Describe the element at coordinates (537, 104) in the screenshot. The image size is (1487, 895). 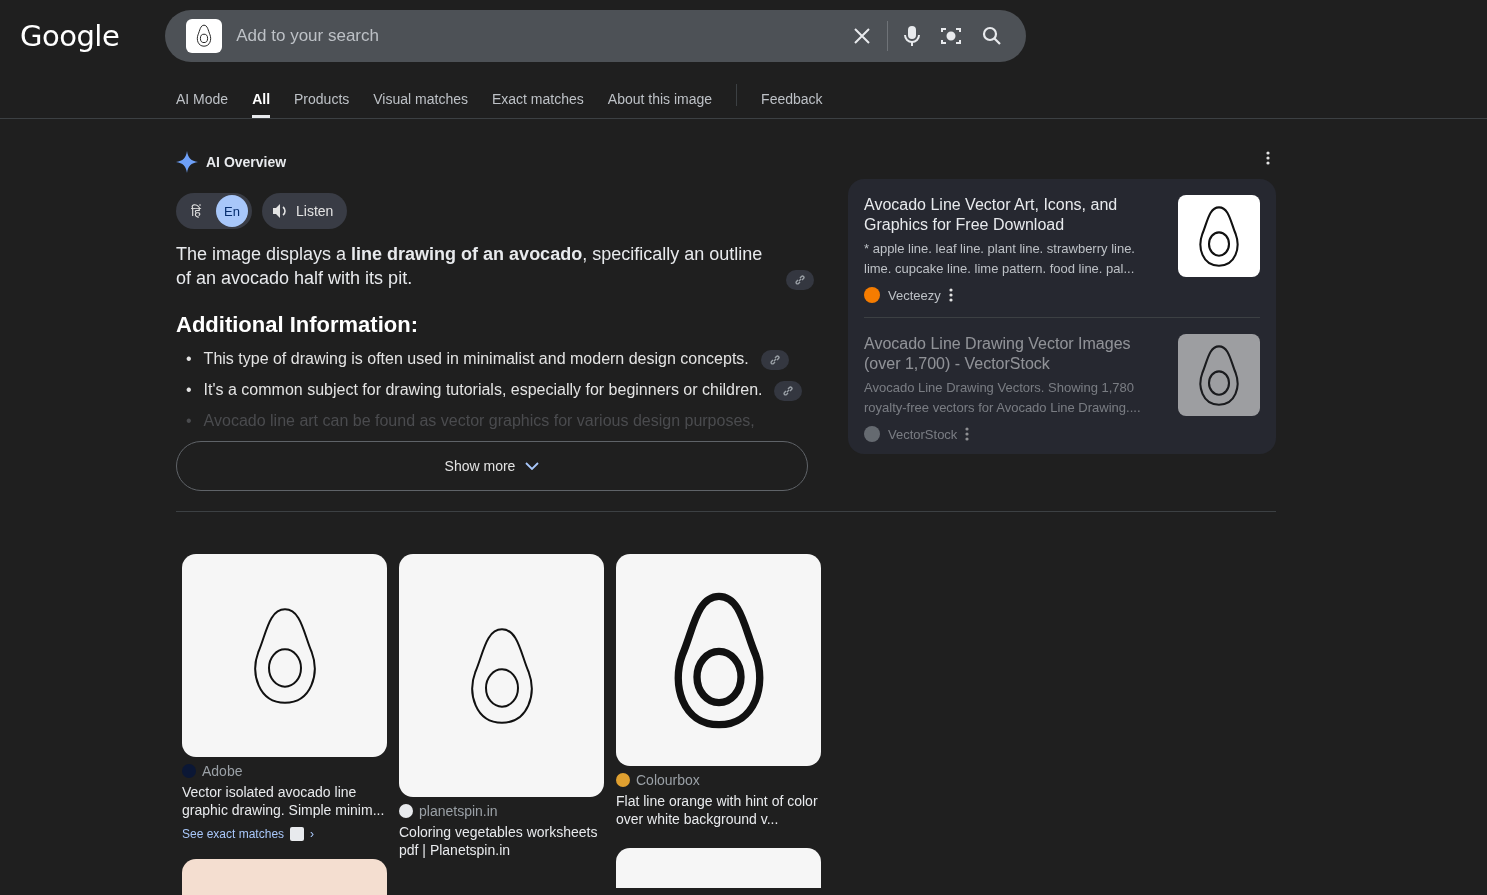
I see `tab: Exact matches` at that location.